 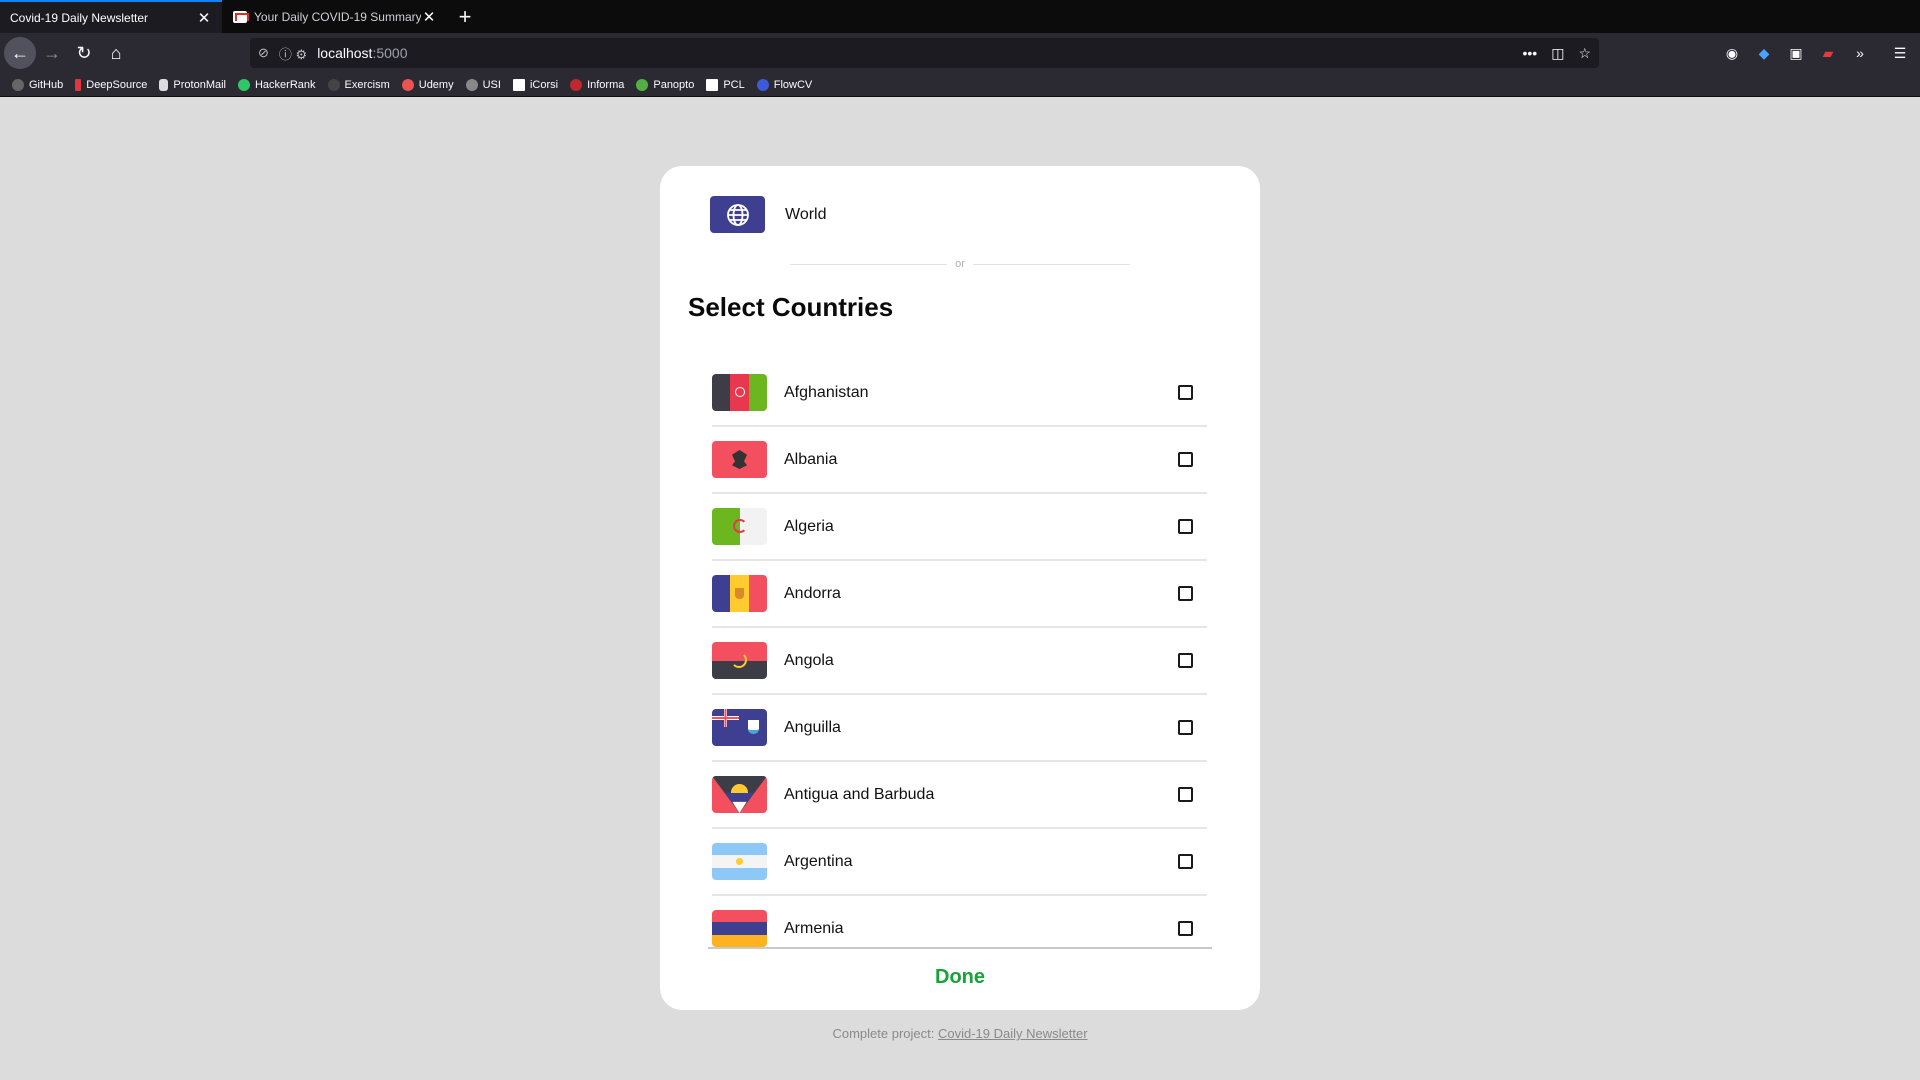 What do you see at coordinates (407, 84) in the screenshot?
I see `udemy-icon` at bounding box center [407, 84].